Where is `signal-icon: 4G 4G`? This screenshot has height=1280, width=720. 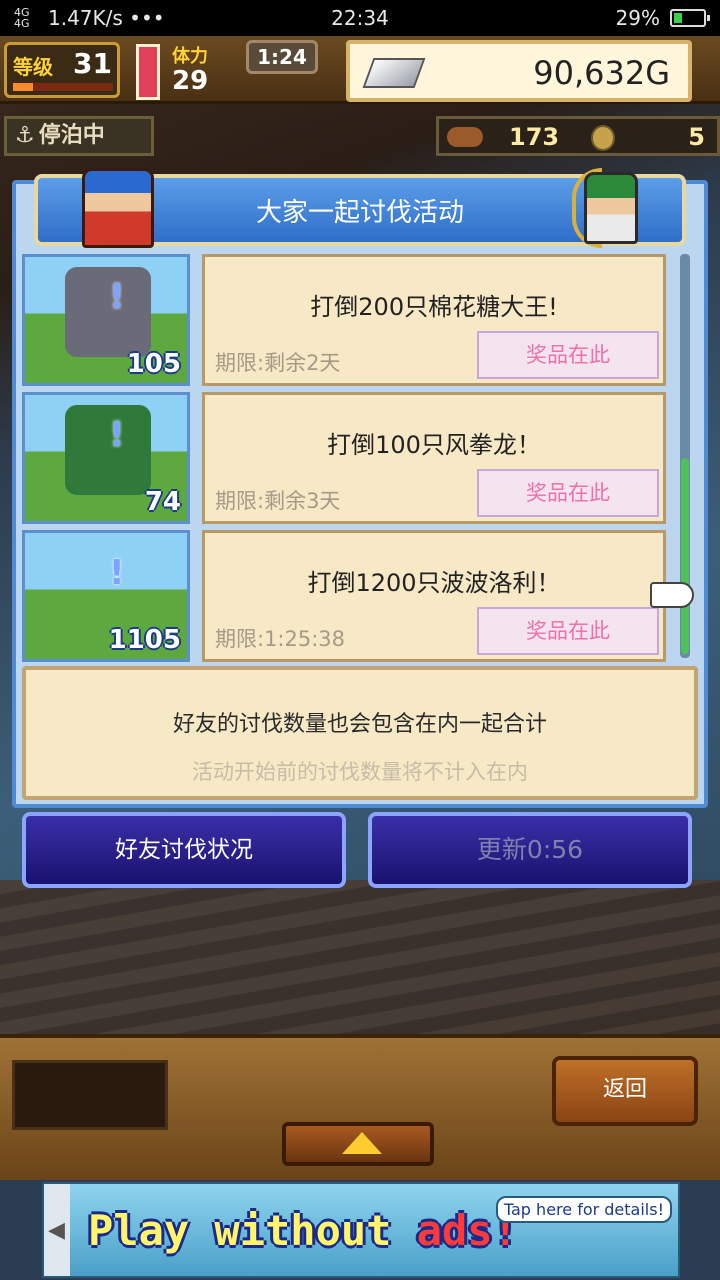 signal-icon: 4G 4G is located at coordinates (22, 18).